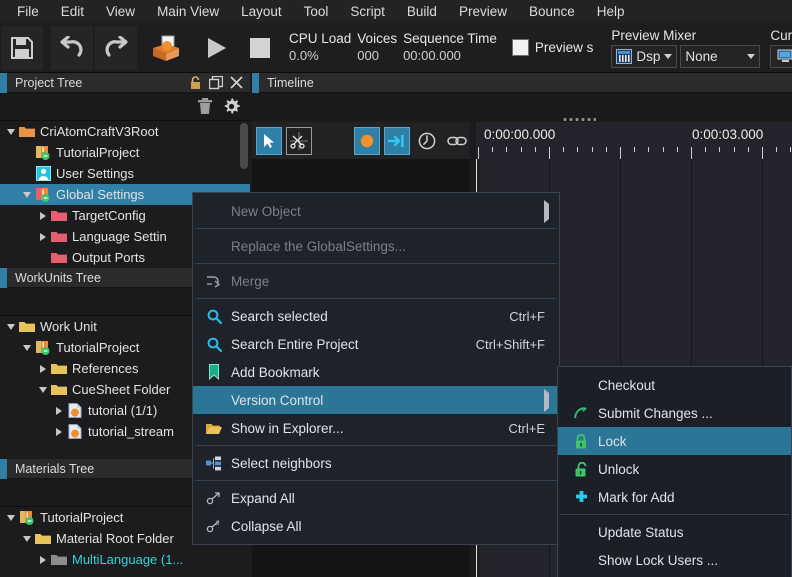 The height and width of the screenshot is (577, 792). What do you see at coordinates (674, 497) in the screenshot?
I see `menu-item-mark-for-add: Mark for Add` at bounding box center [674, 497].